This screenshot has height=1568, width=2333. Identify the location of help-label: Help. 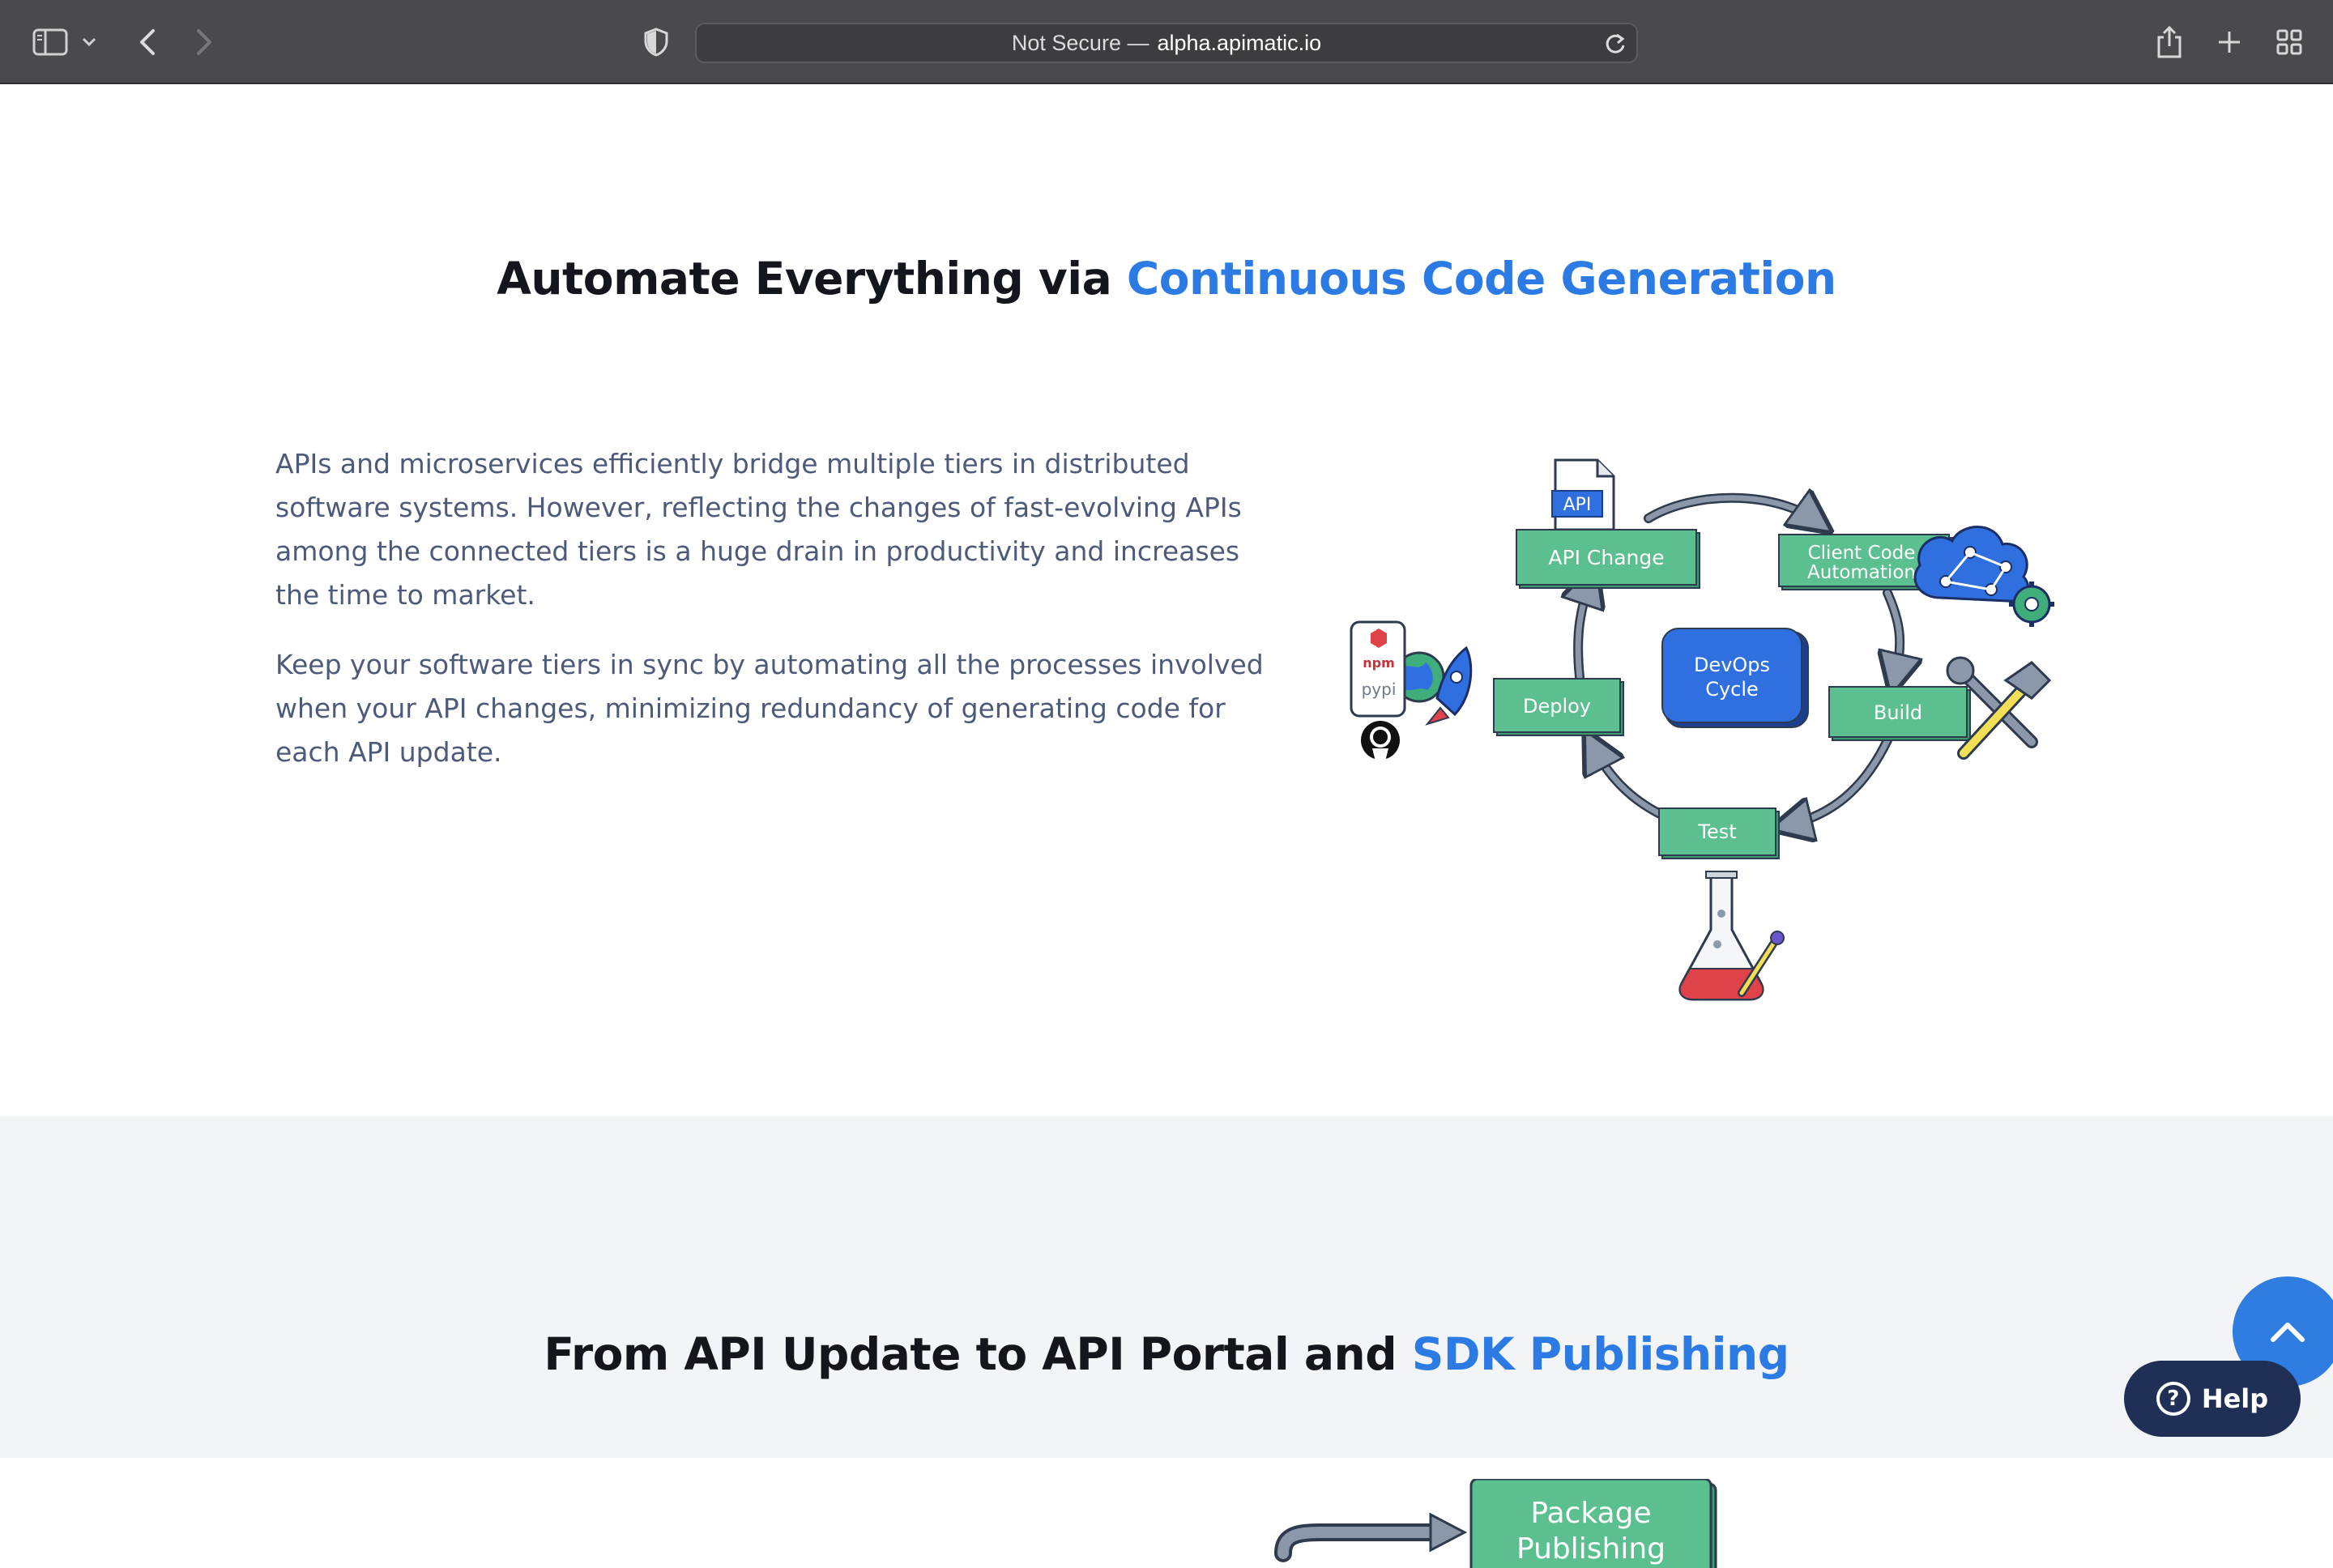
(2235, 1398).